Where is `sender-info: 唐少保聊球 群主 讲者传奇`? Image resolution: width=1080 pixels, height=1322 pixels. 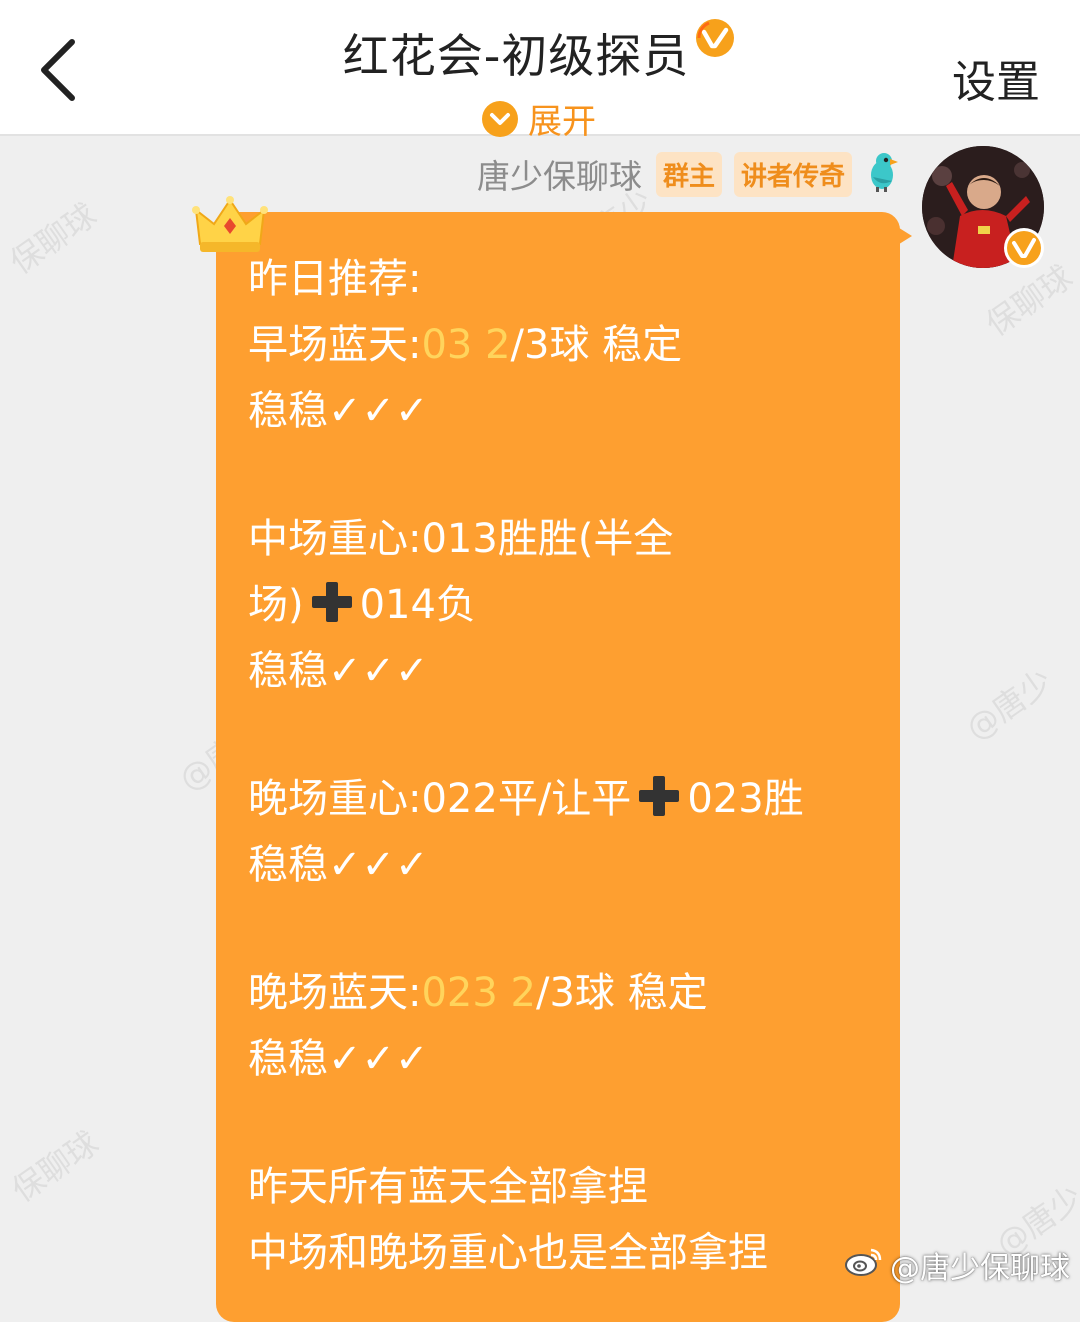
sender-info: 唐少保聊球 群主 讲者传奇 is located at coordinates (688, 174).